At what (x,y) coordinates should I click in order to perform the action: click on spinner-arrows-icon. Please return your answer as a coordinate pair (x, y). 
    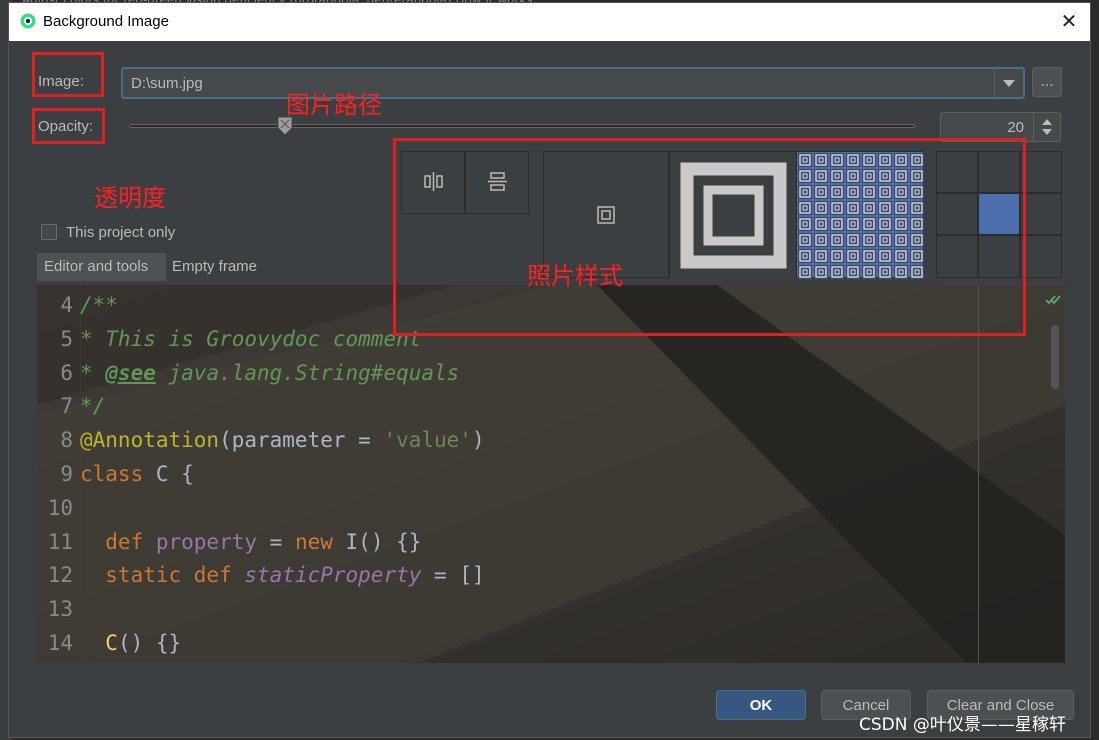
    Looking at the image, I should click on (1046, 127).